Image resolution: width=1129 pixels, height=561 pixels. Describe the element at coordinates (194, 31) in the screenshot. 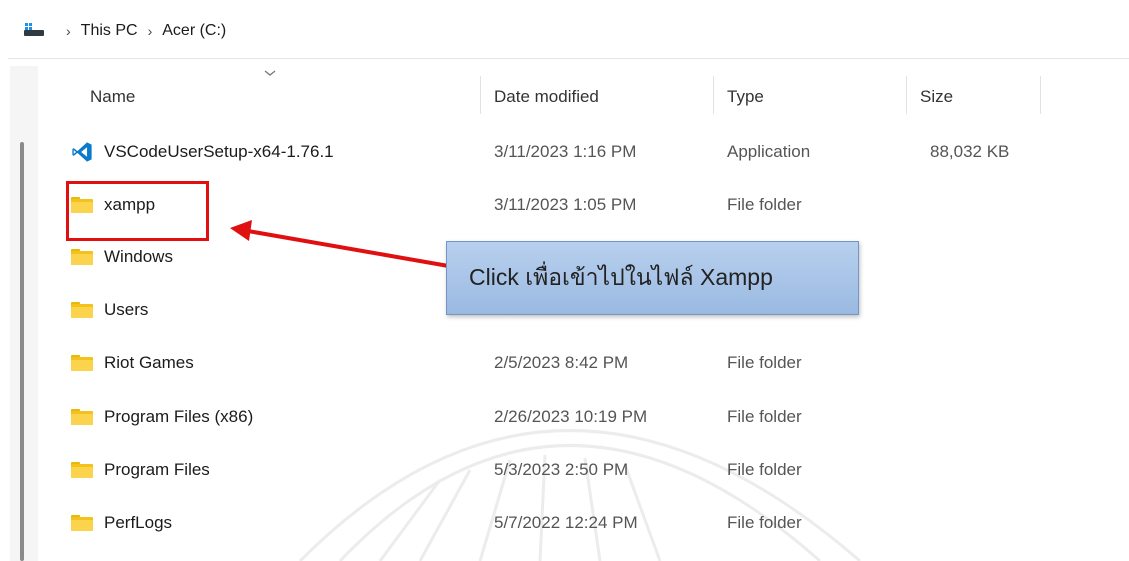

I see `breadcrumb-item-drive: Acer (C:)` at that location.